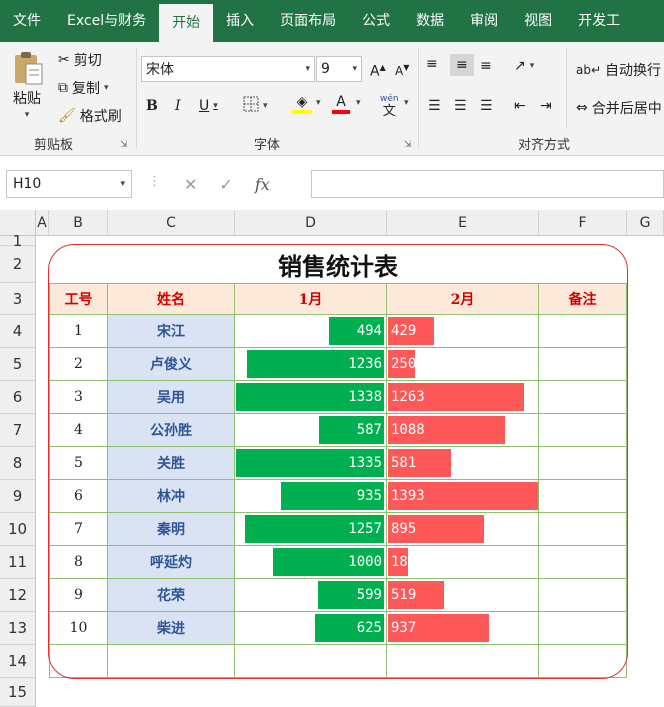 This screenshot has height=707, width=664. I want to click on jan-bar-cell: 1236, so click(311, 364).